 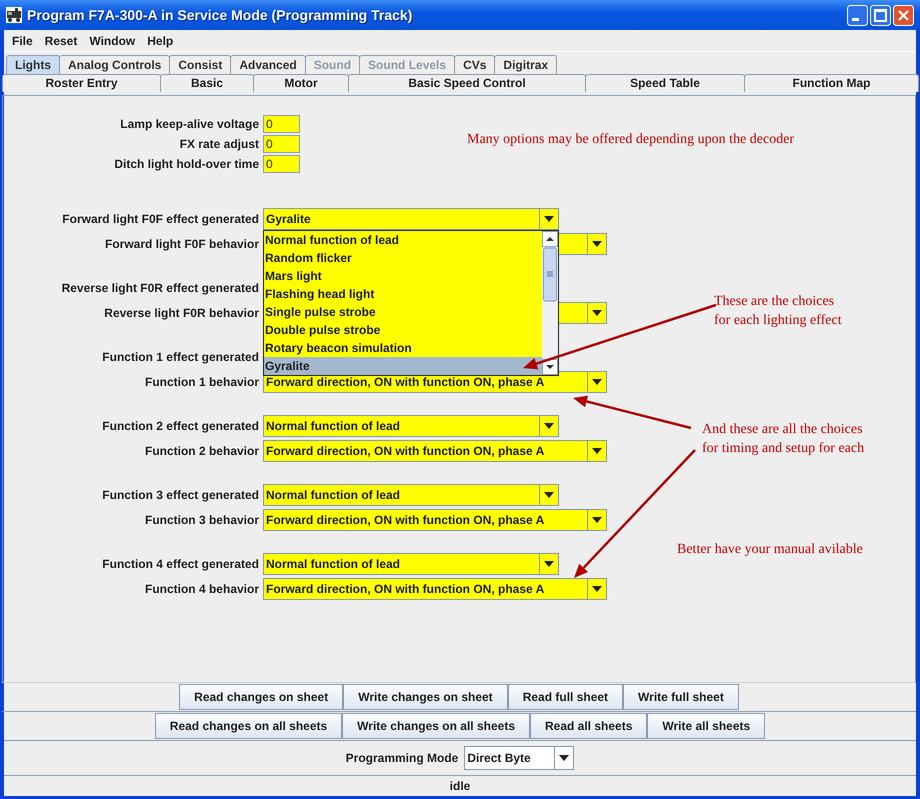 I want to click on menu-item: File, so click(x=22, y=41).